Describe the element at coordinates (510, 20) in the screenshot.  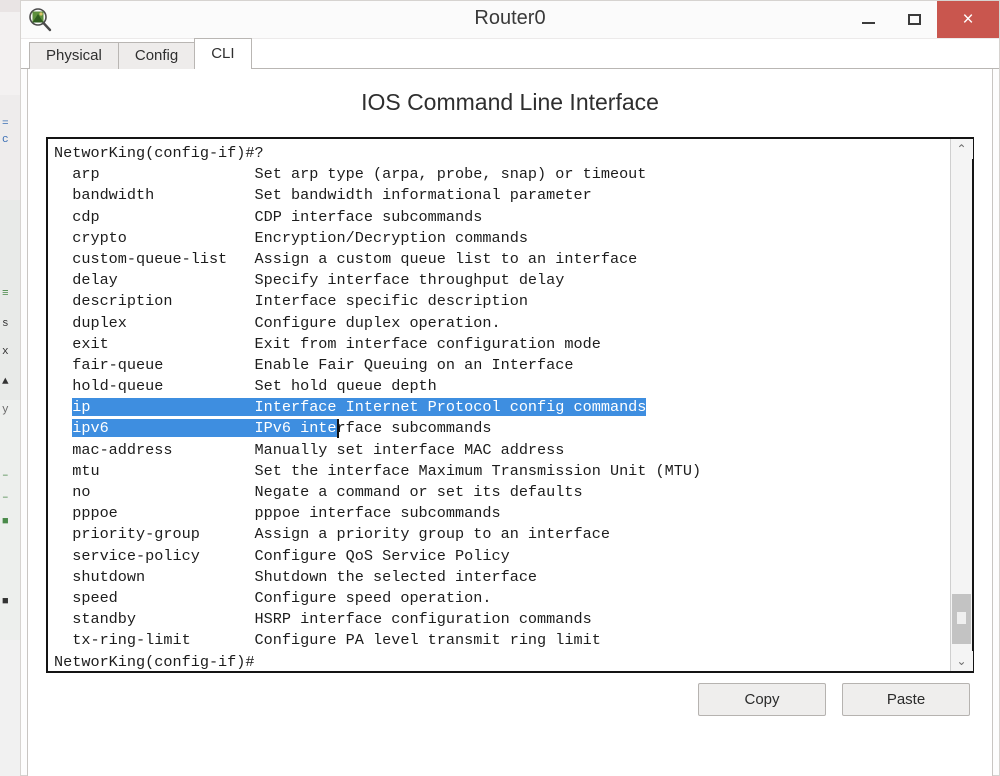
I see `title-bar: Router0 ×` at that location.